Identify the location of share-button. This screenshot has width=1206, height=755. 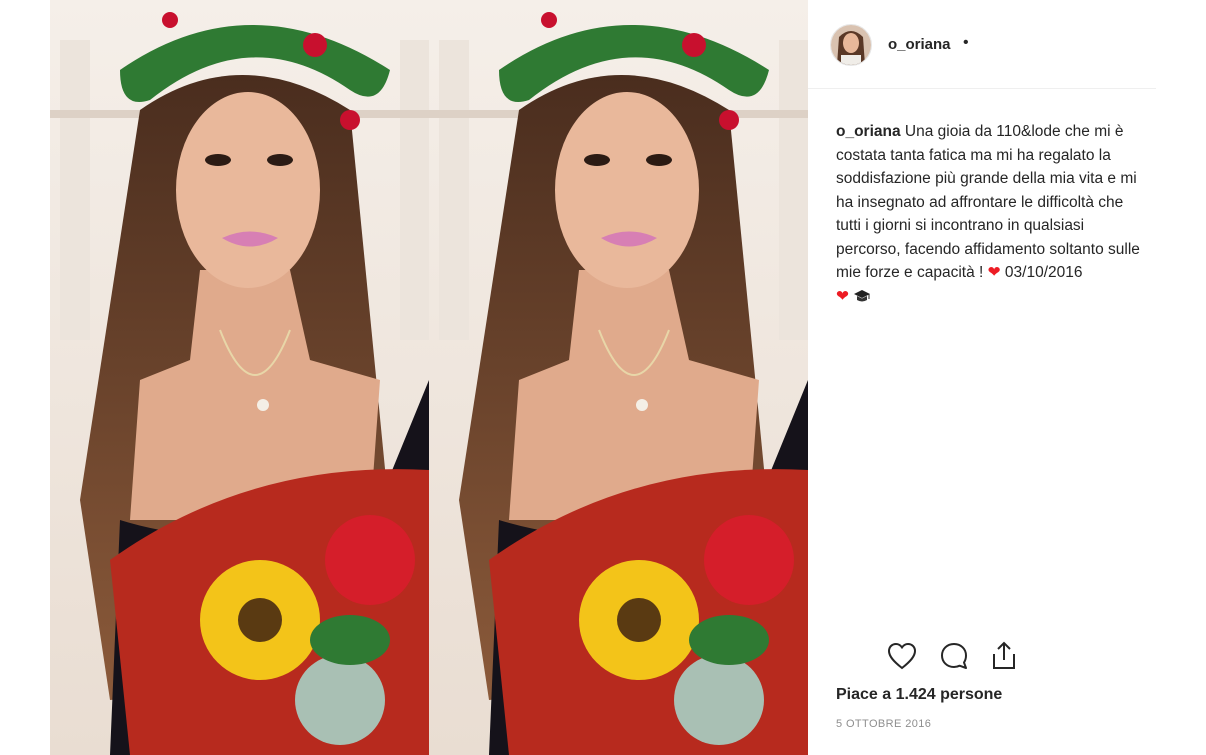
(1004, 658).